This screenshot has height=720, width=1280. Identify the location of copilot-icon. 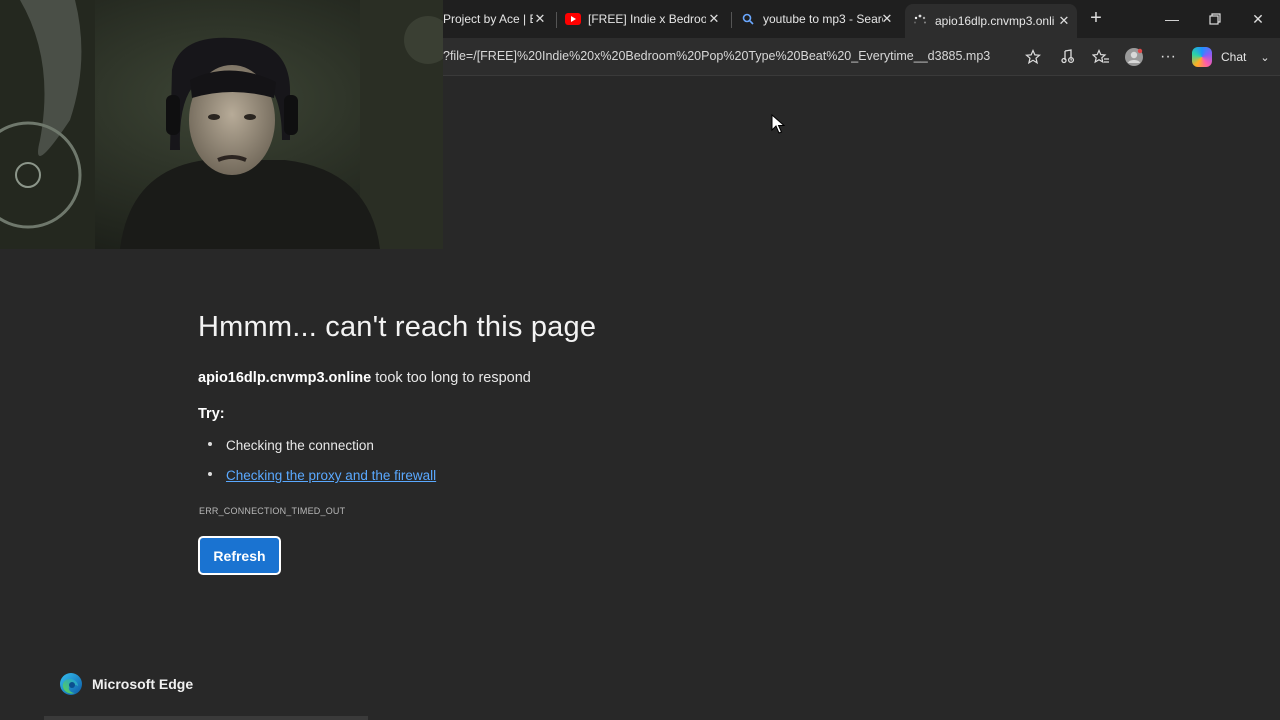
(1202, 57).